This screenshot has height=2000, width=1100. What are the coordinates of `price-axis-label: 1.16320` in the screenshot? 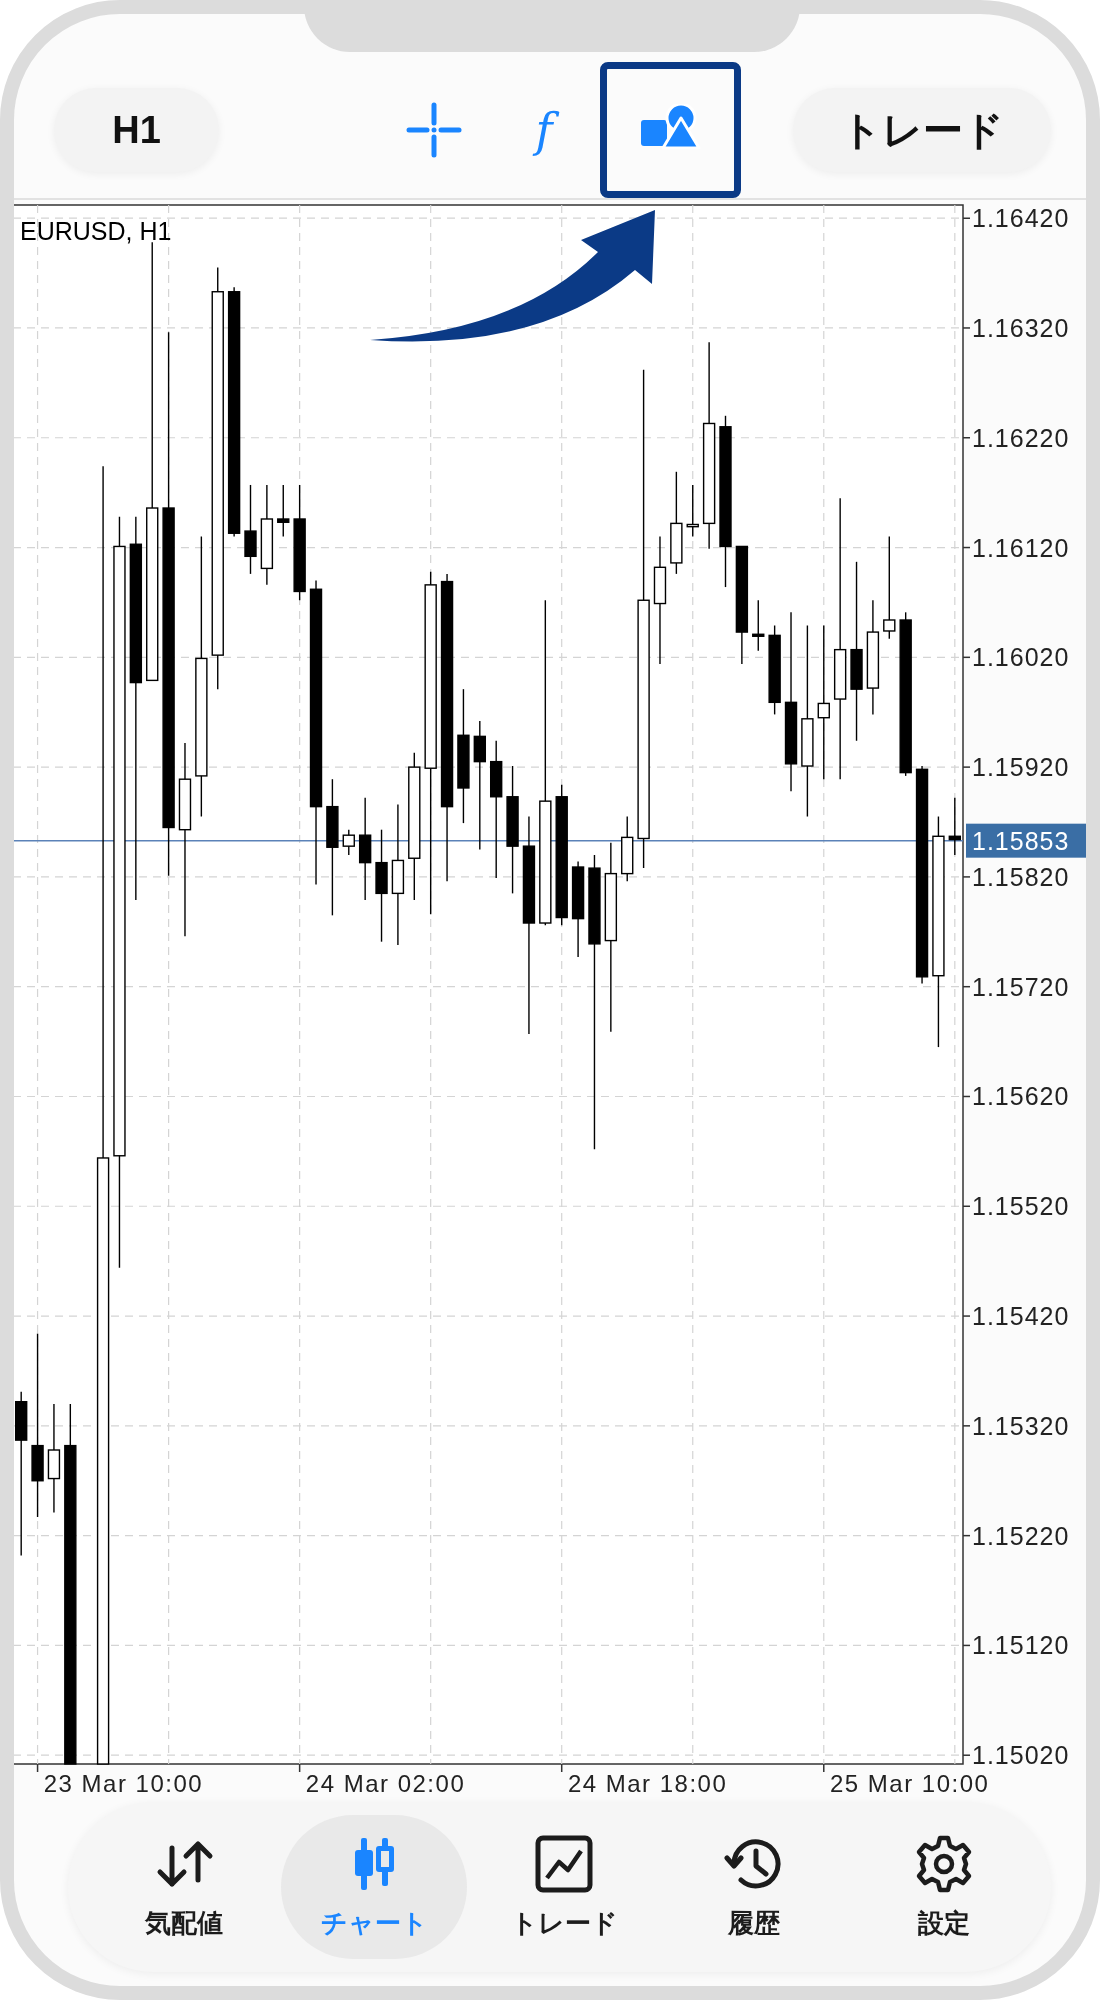 It's located at (1021, 327).